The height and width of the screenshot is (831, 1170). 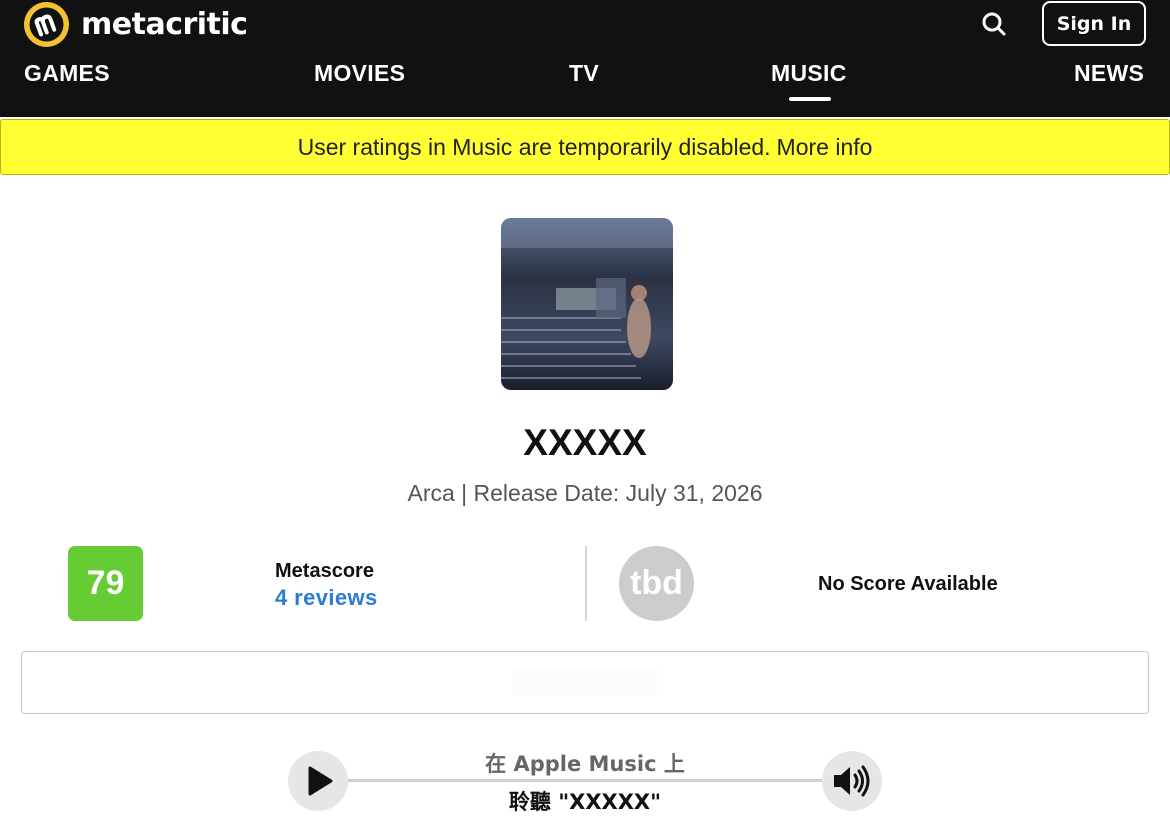 I want to click on player-line-2: 聆聽 "XXXXX", so click(x=585, y=801).